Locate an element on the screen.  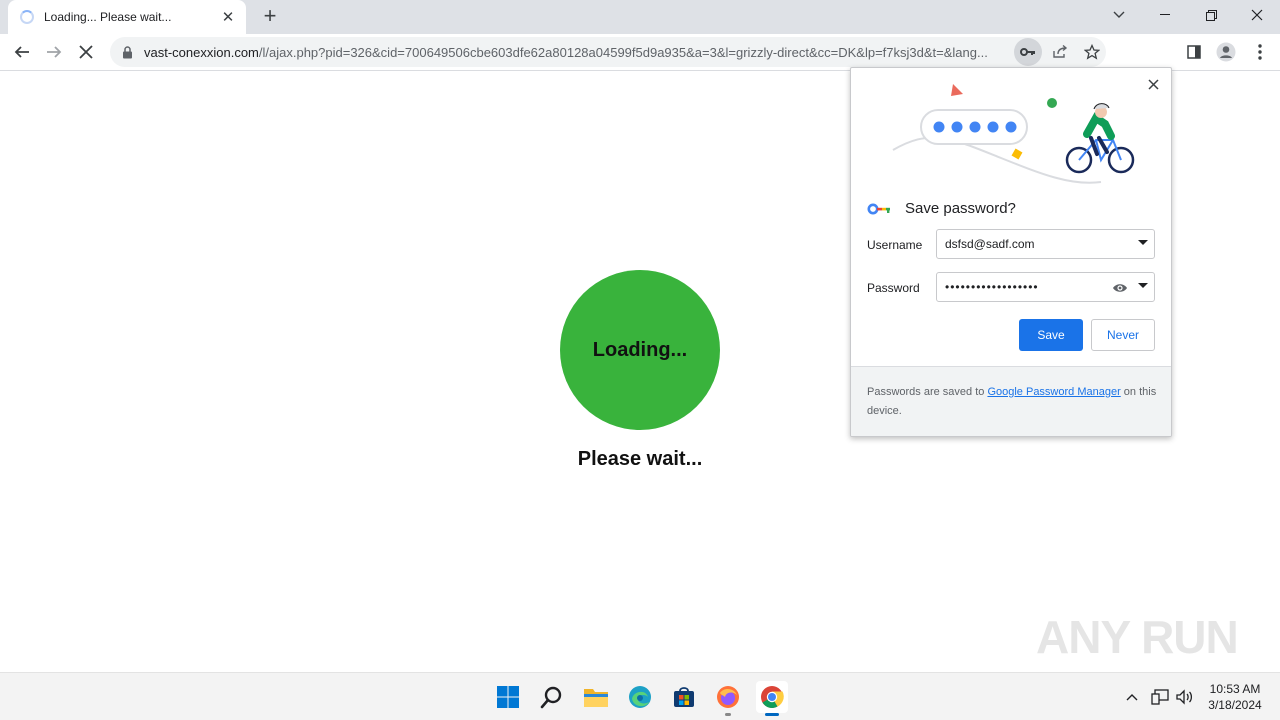
new-tab-button: + is located at coordinates (270, 17).